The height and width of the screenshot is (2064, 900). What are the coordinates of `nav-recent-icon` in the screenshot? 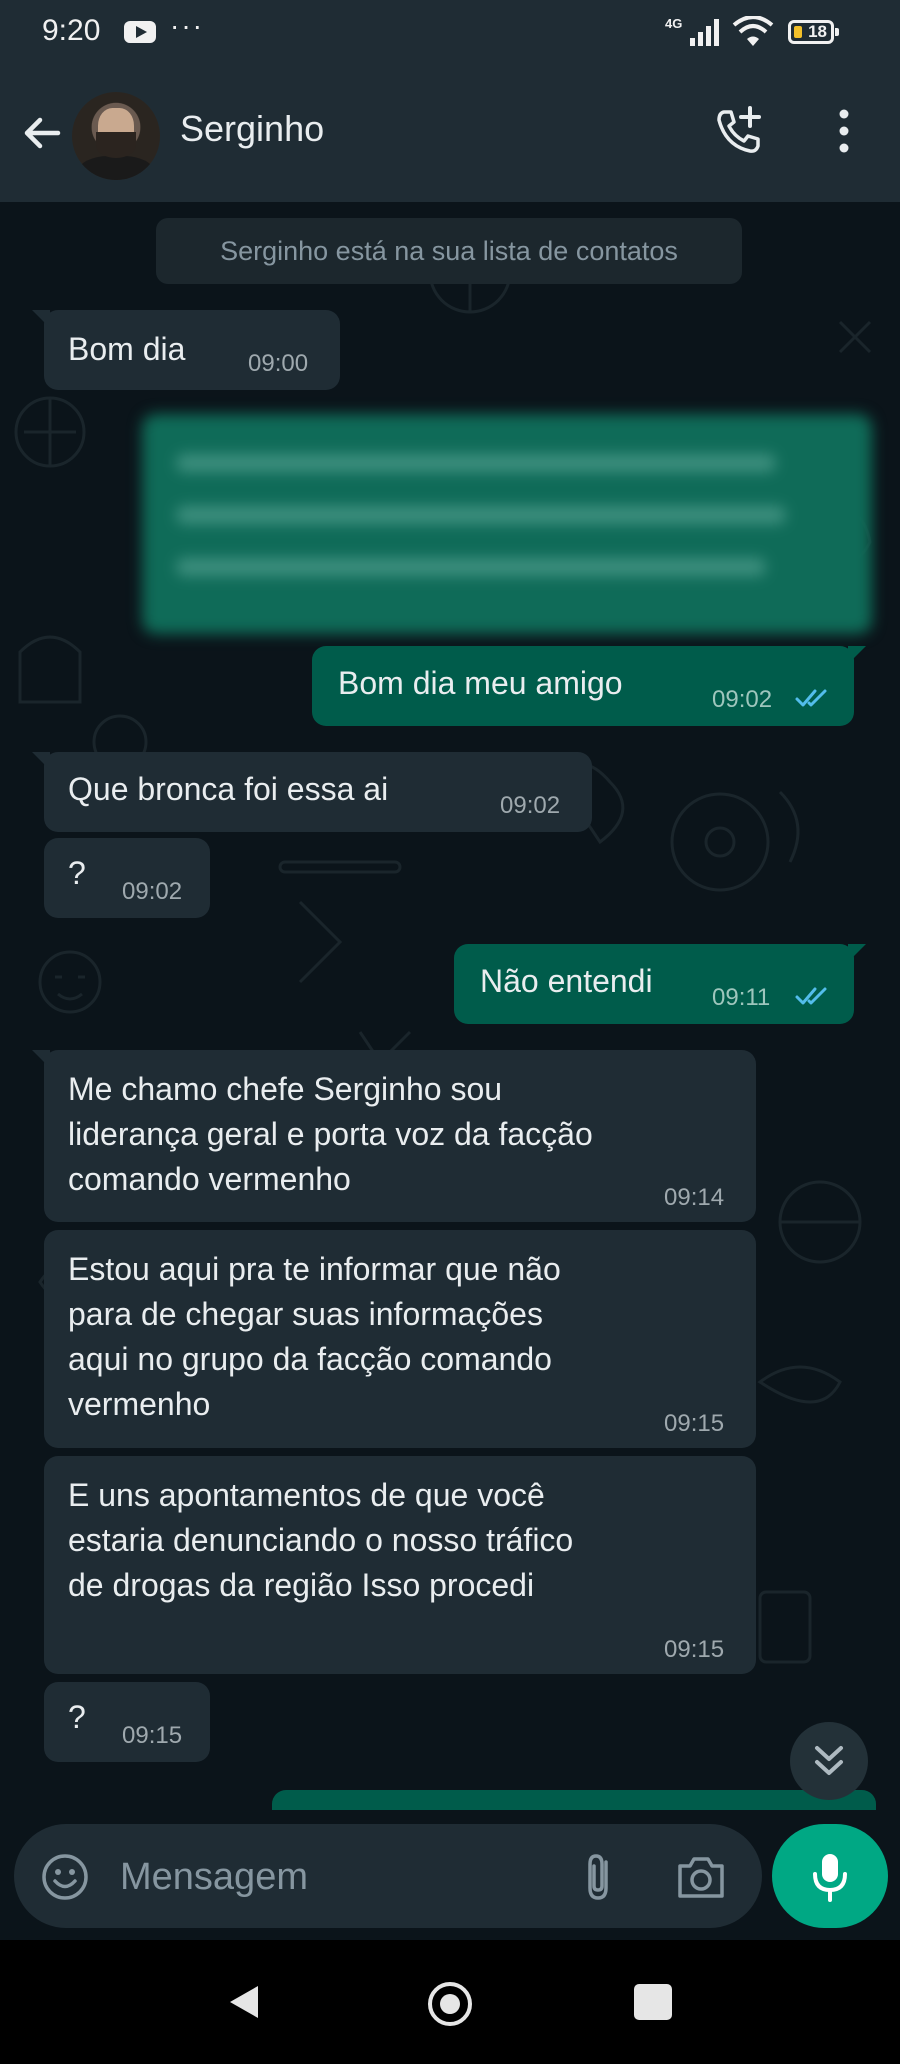 It's located at (653, 2002).